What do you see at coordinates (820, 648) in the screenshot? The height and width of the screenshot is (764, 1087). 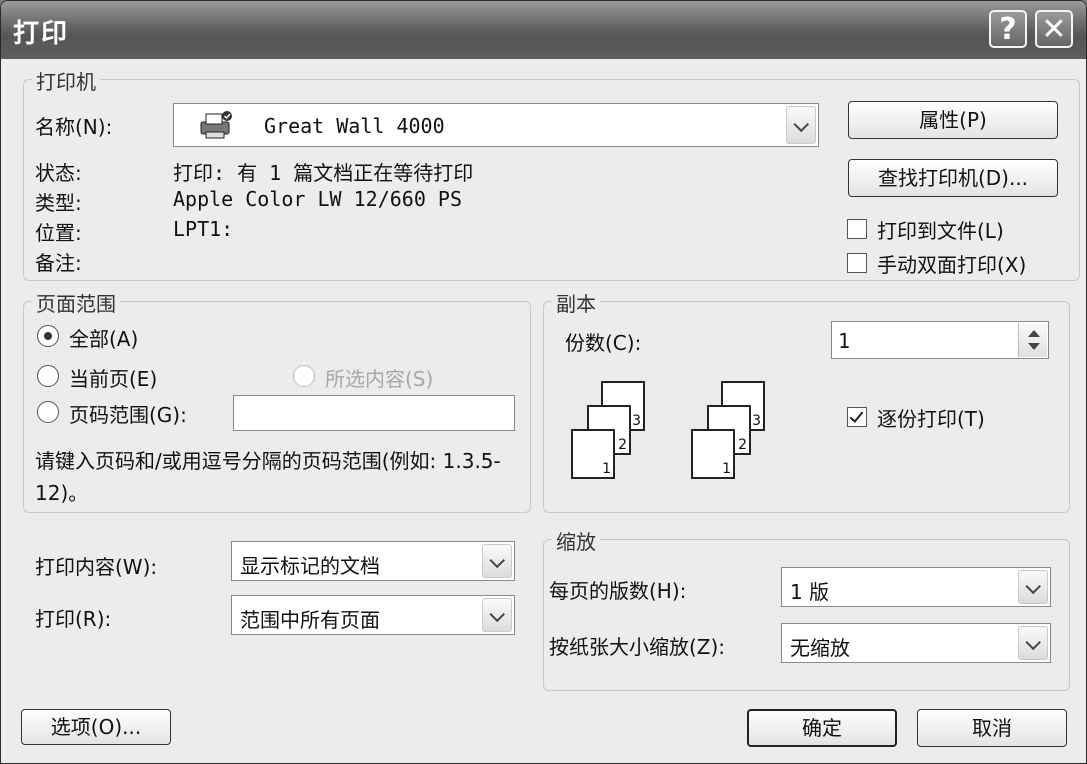 I see `scale-value: 无缩放` at bounding box center [820, 648].